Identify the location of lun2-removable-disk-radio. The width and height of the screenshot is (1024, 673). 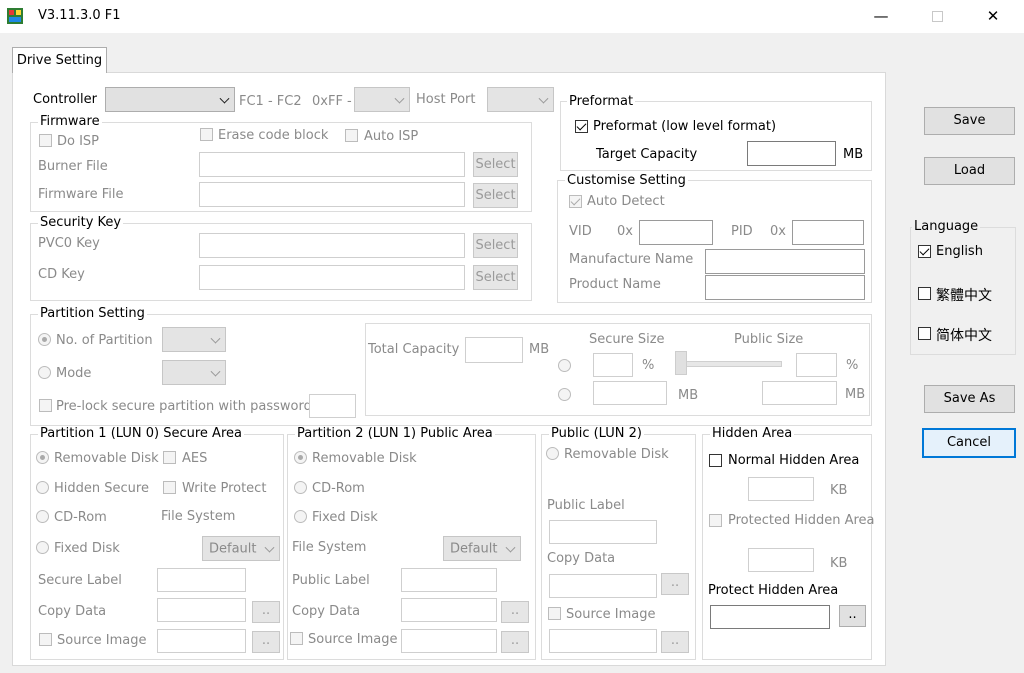
(552, 453).